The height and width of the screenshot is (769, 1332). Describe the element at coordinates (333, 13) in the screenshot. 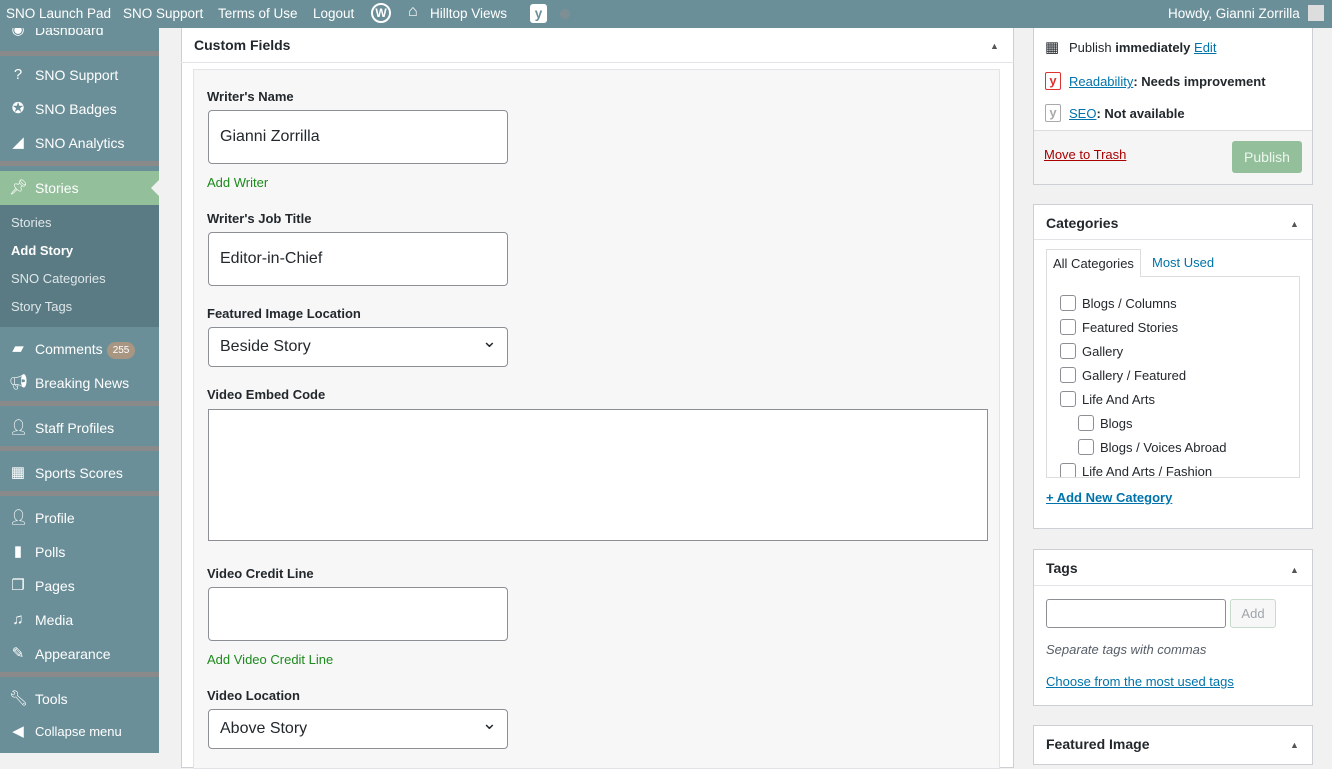

I see `logout-link: Logout` at that location.